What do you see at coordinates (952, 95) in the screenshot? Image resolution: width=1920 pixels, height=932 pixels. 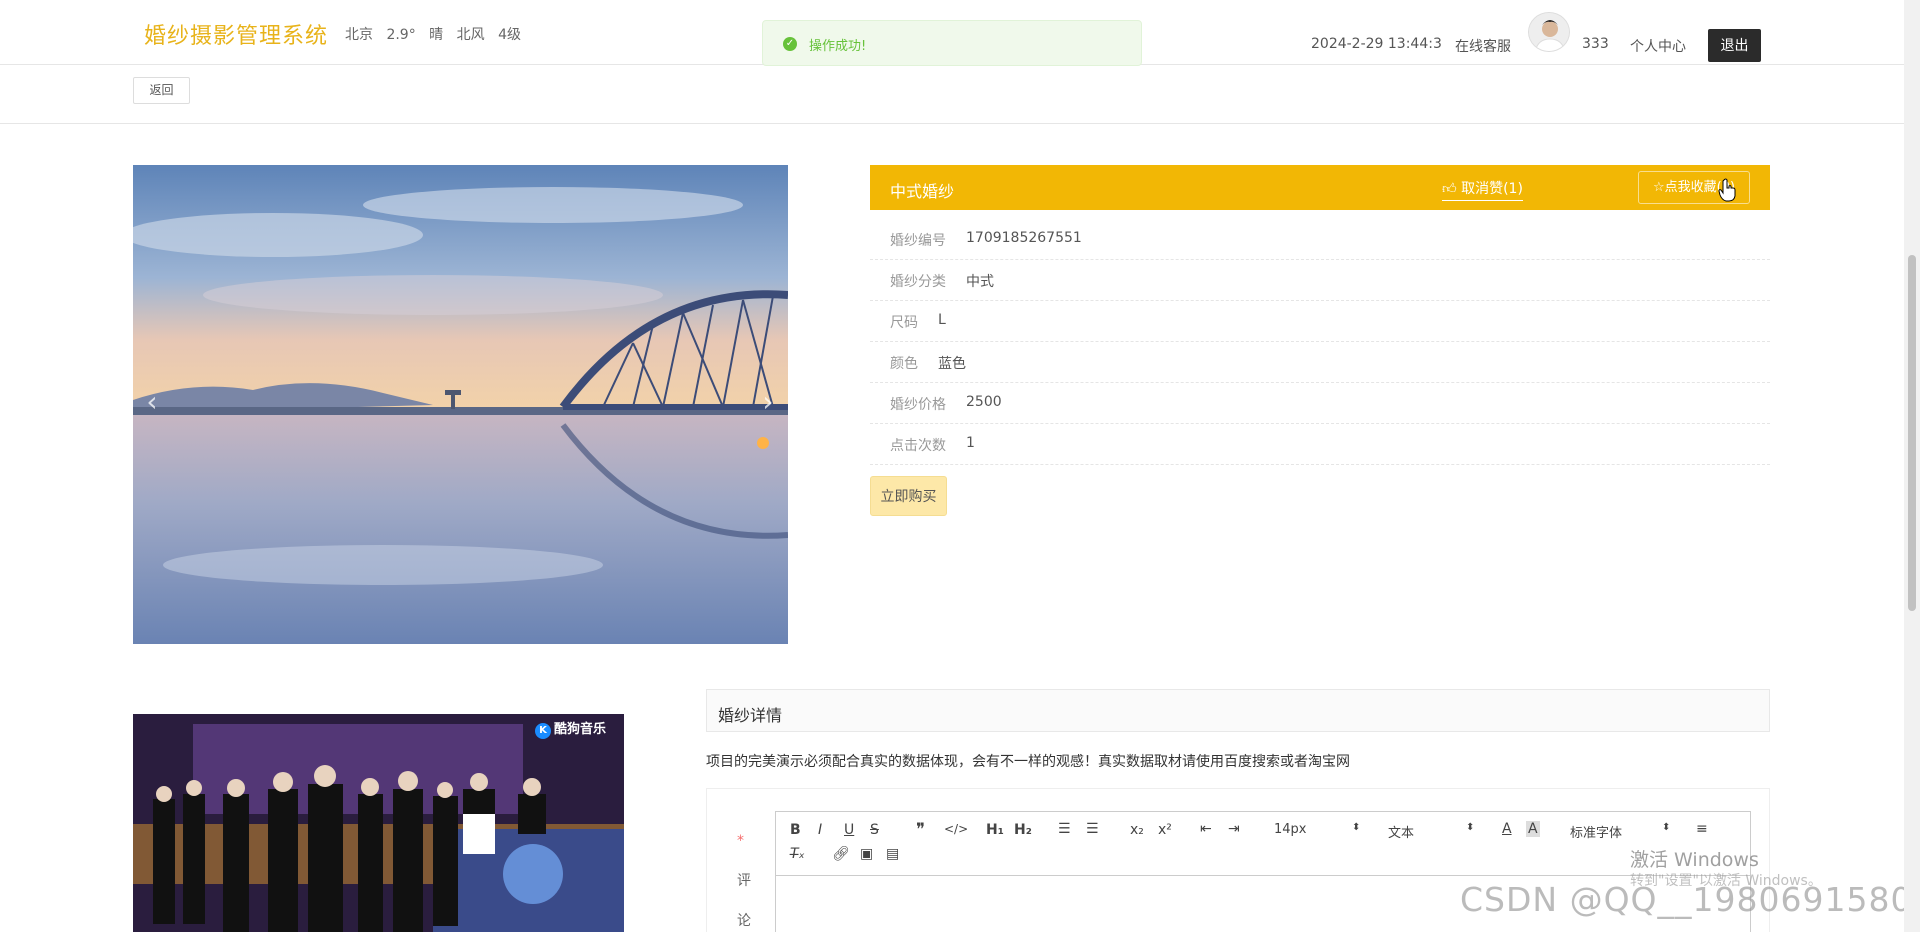 I see `back-bar: 返回` at bounding box center [952, 95].